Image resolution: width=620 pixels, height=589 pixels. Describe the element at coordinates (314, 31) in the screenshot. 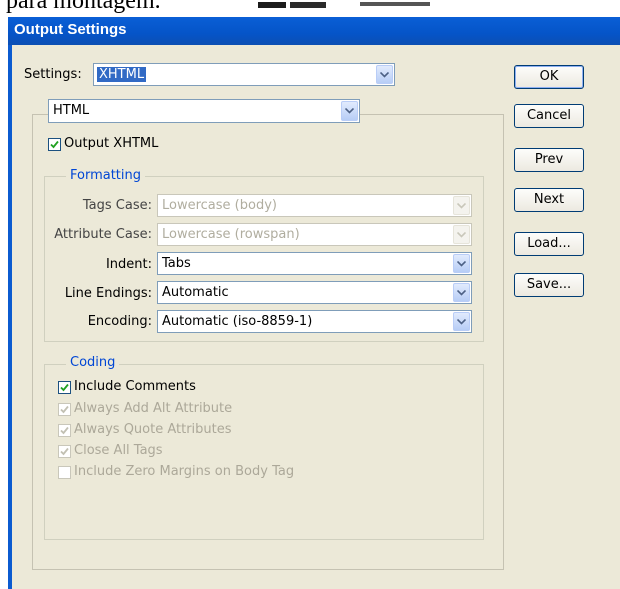

I see `title-bar: Output Settings` at that location.